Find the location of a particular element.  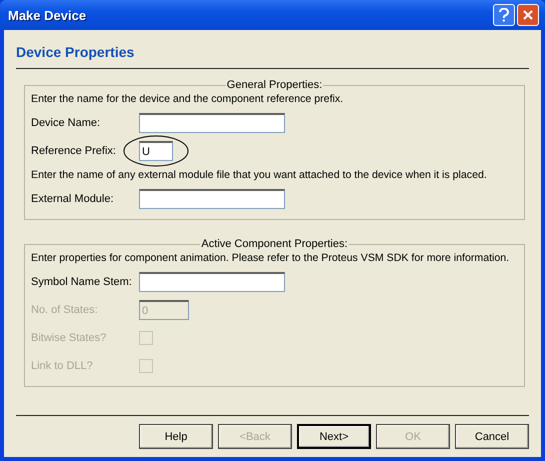

checkbox-label: Link to DLL? is located at coordinates (62, 366).